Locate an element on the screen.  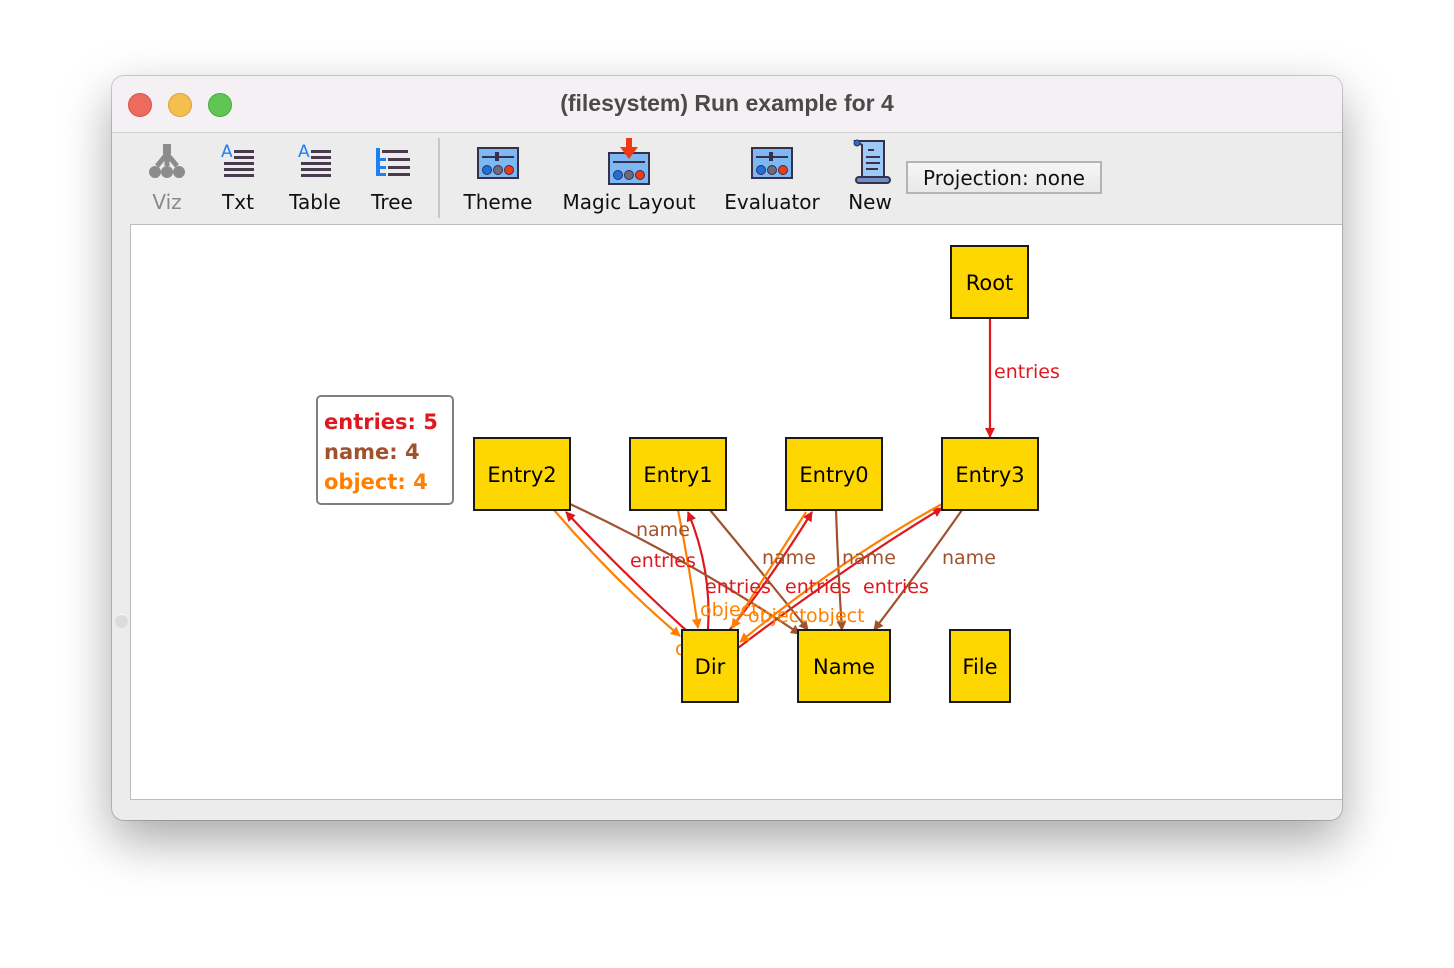
node-label: Entry3 is located at coordinates (989, 475).